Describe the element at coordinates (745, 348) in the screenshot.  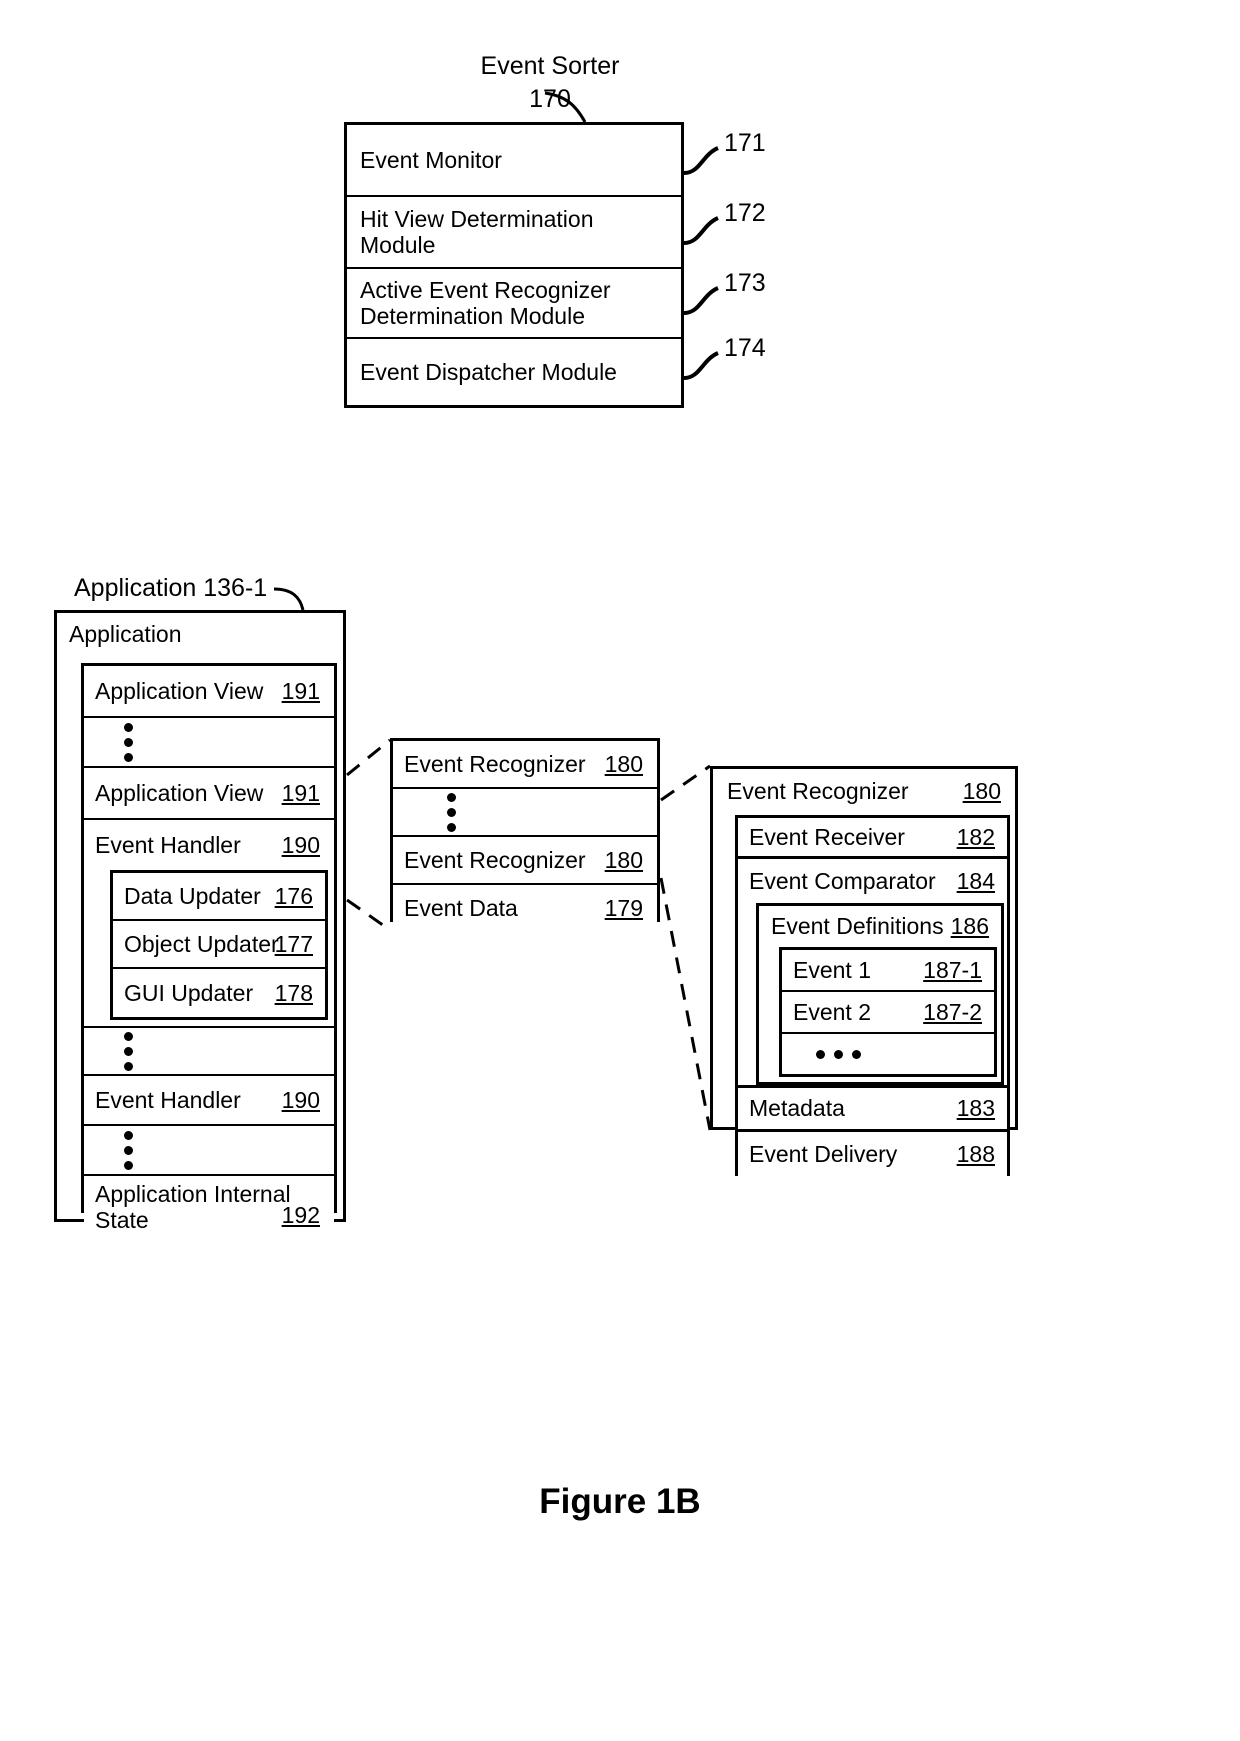
I see `callout-174: 174` at that location.